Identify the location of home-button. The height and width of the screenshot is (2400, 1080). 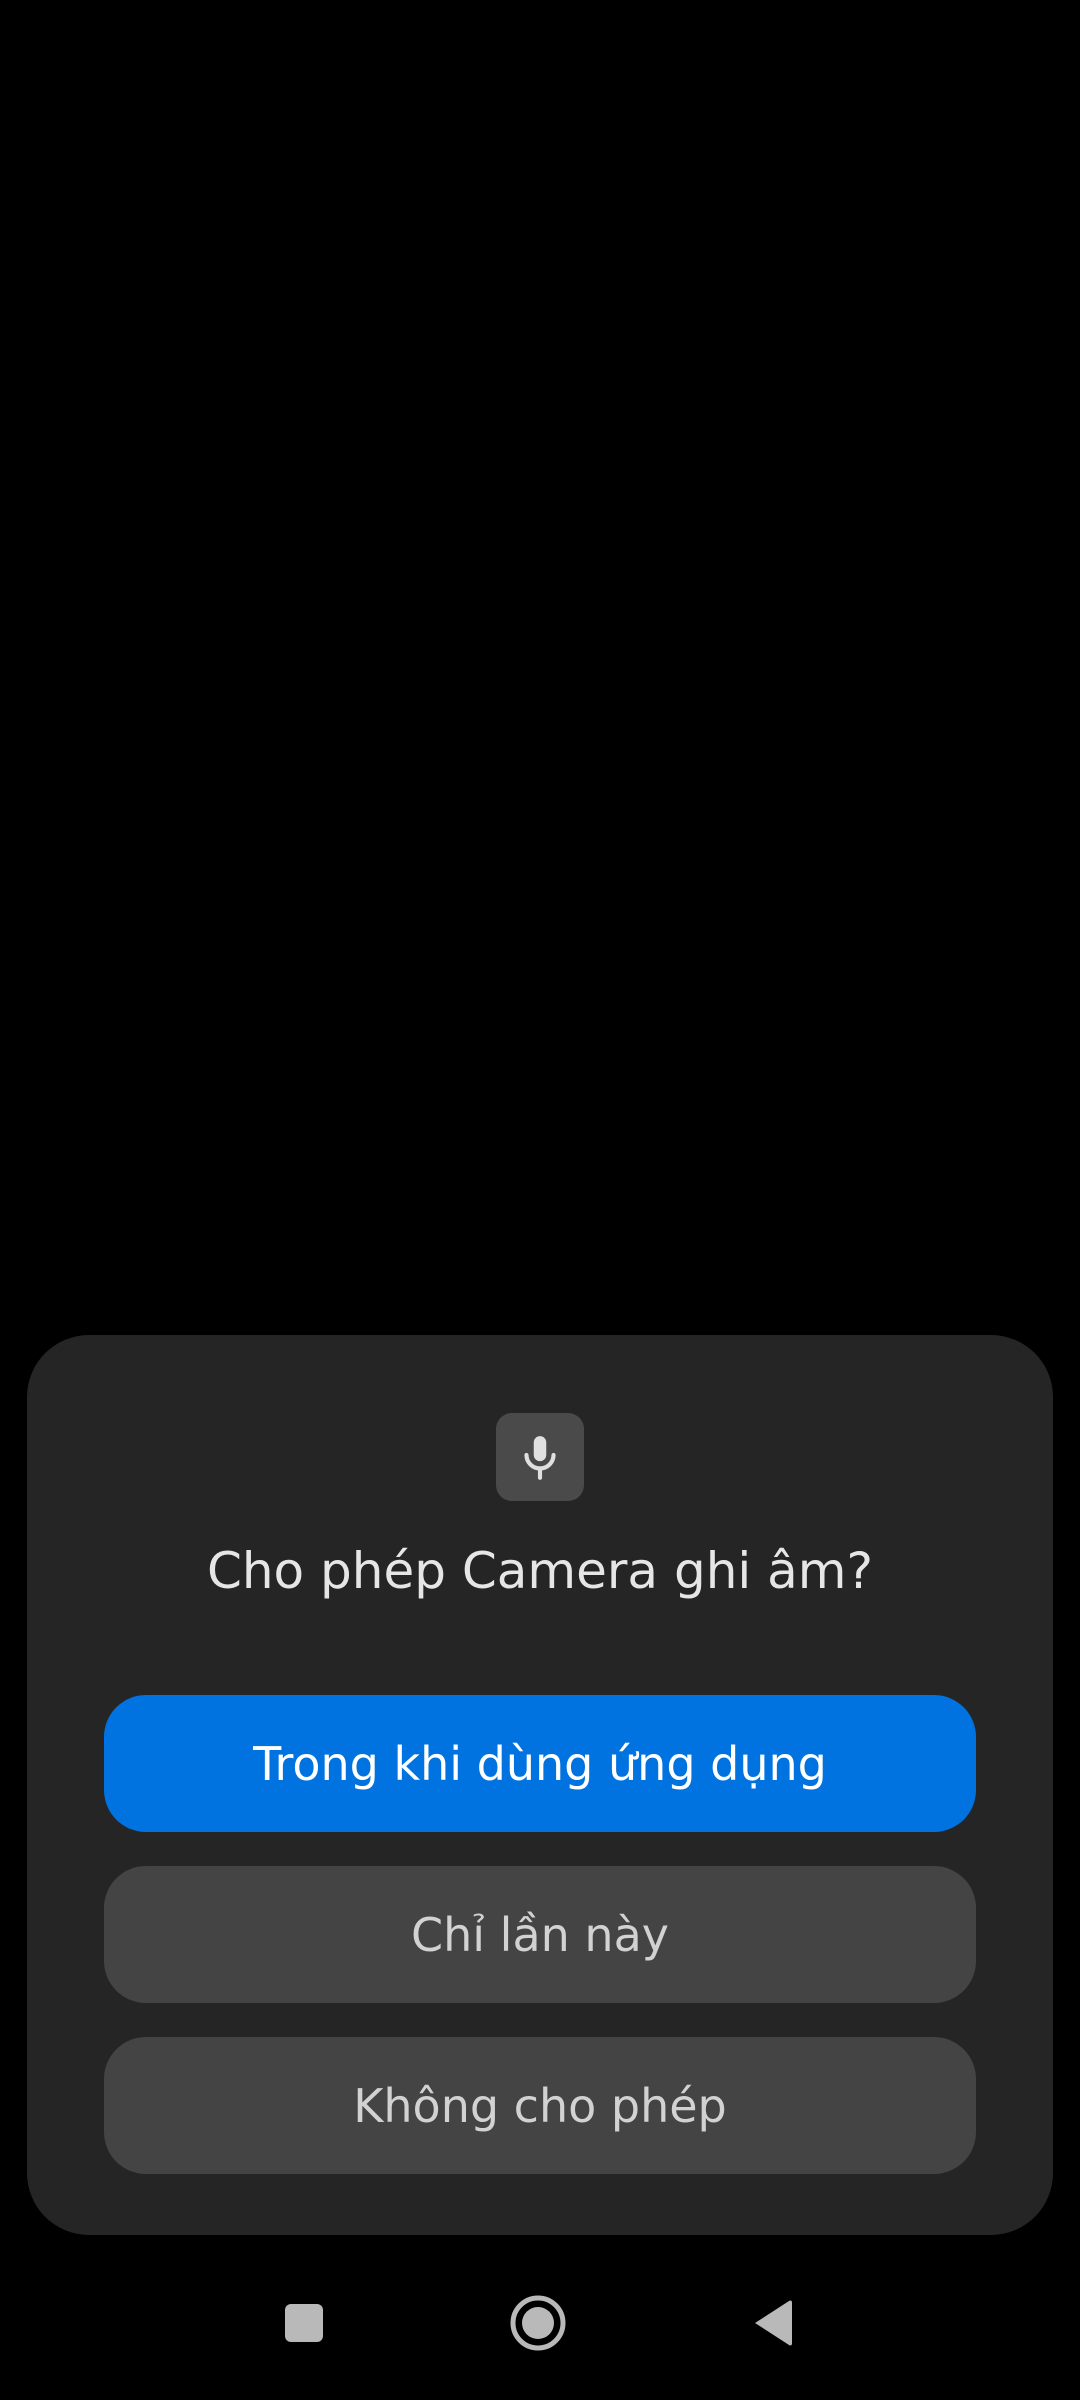
(538, 2323).